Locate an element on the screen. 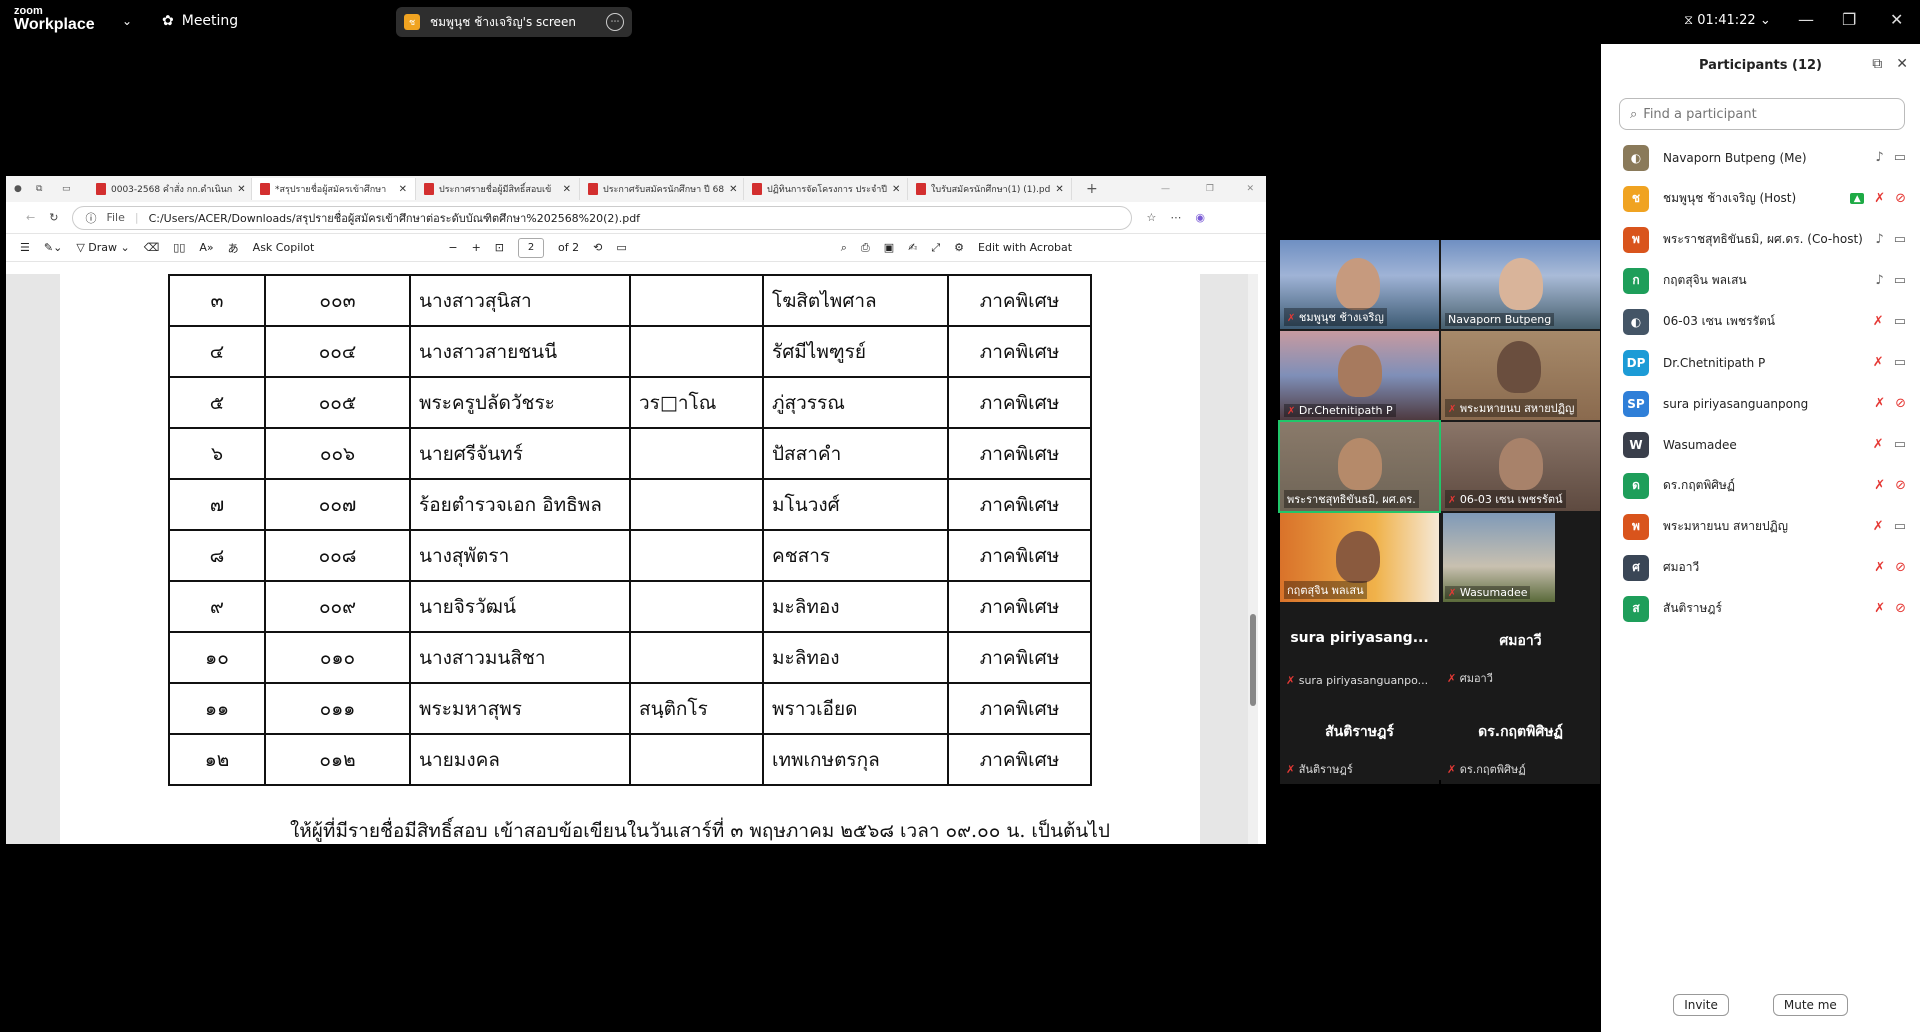 The height and width of the screenshot is (1032, 1920). video-tile-4: พระราชสุทธิขันธมิ, ผศ.ดร. is located at coordinates (1359, 466).